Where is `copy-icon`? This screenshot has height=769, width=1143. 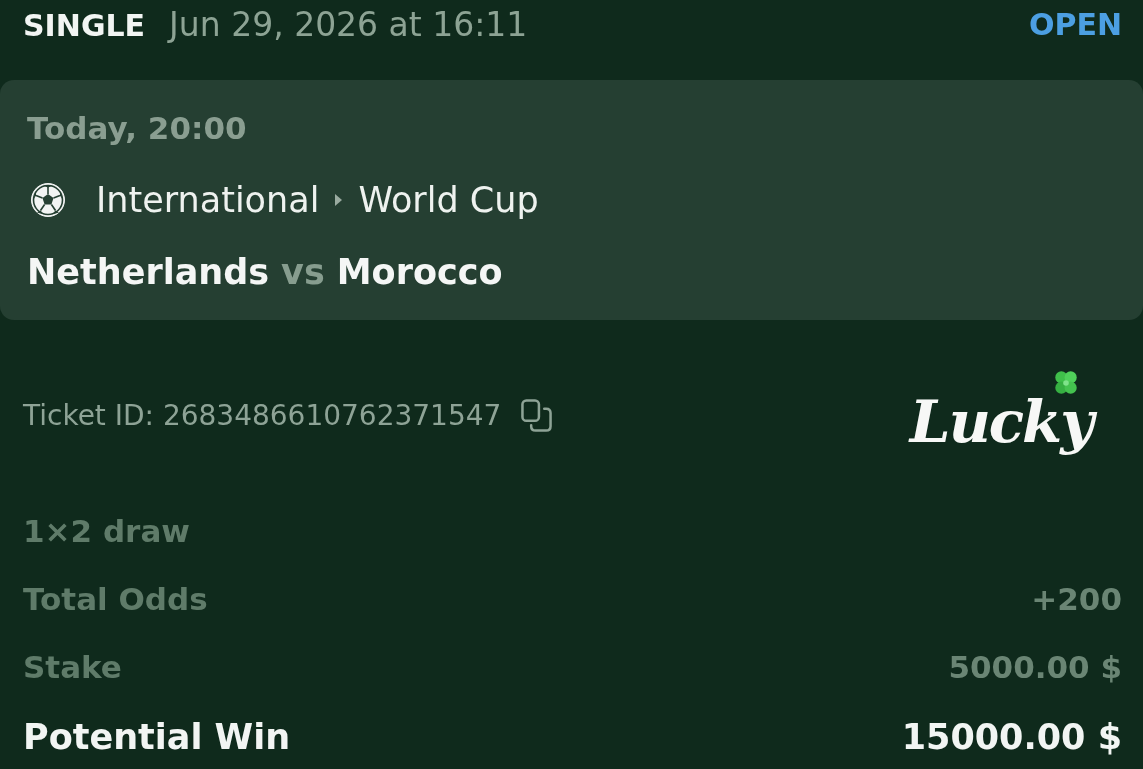 copy-icon is located at coordinates (537, 415).